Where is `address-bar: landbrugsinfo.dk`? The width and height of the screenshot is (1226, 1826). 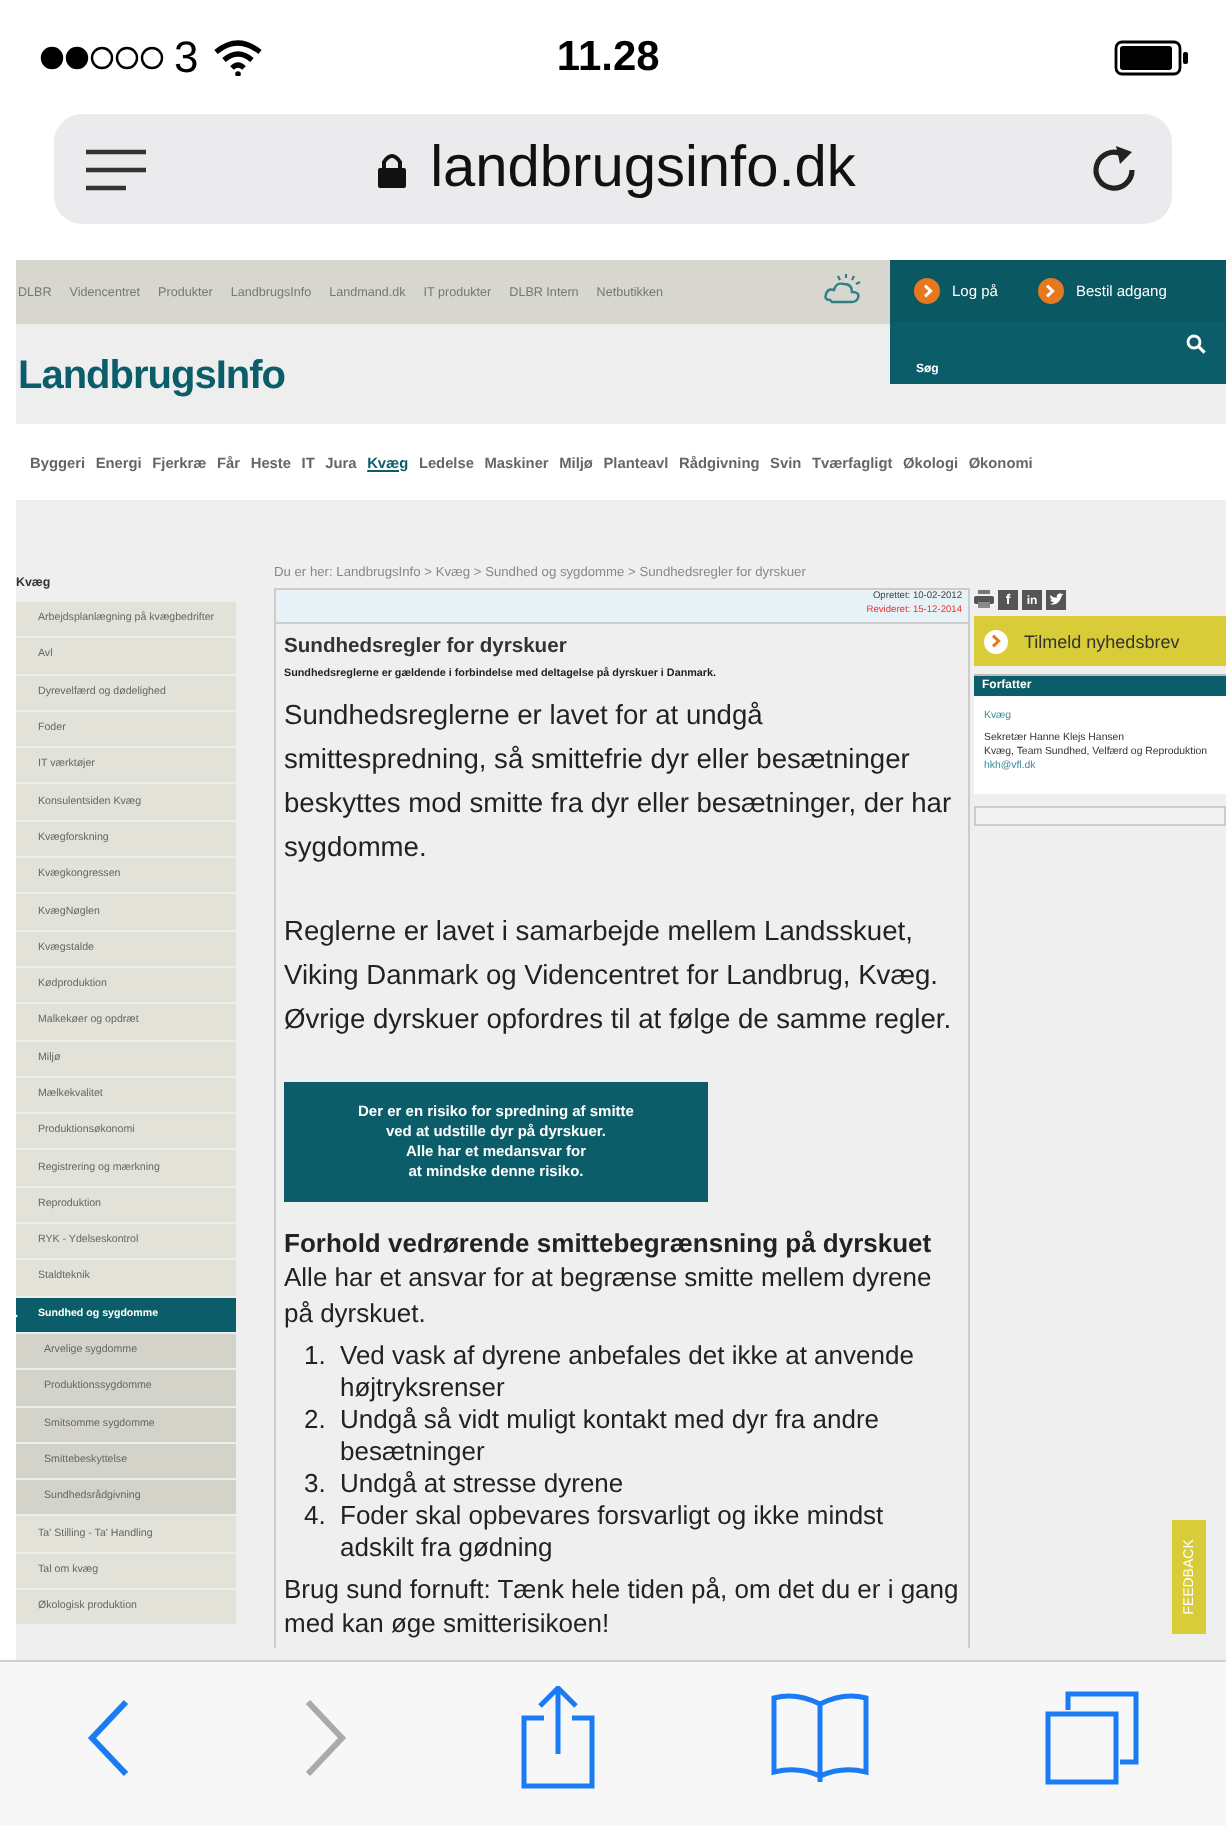 address-bar: landbrugsinfo.dk is located at coordinates (613, 169).